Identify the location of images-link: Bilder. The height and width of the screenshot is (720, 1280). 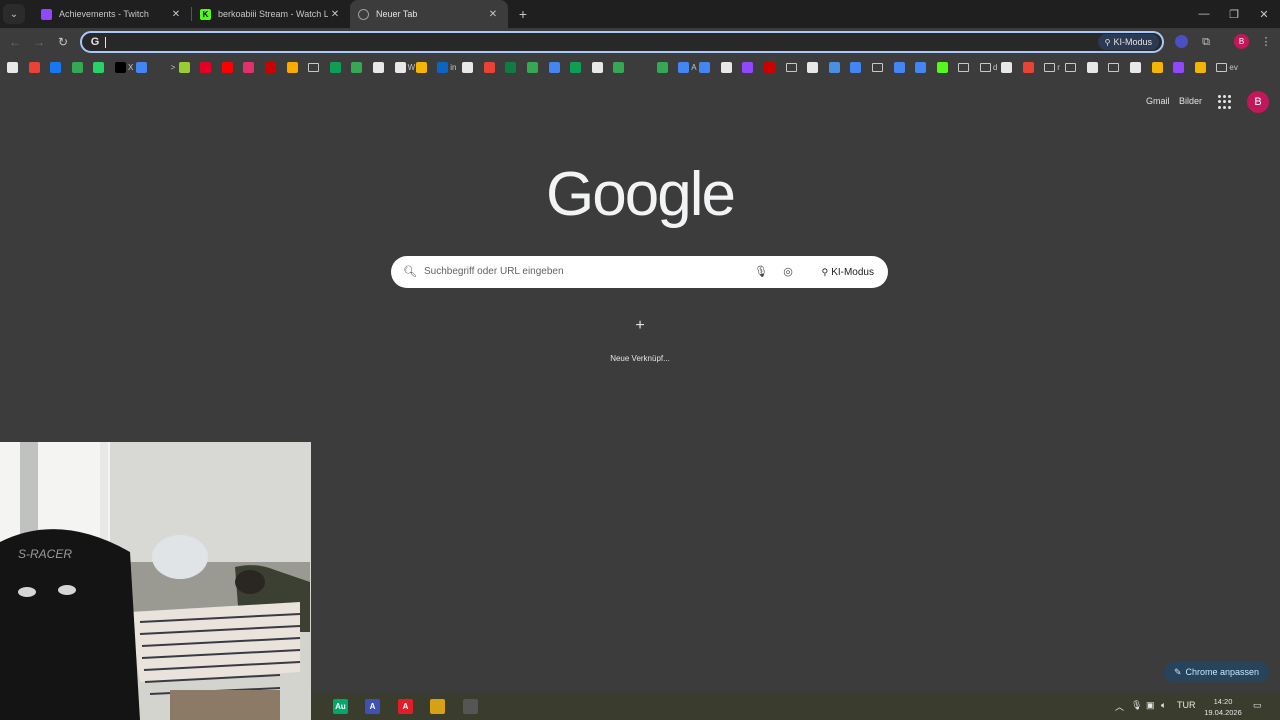
(1190, 101).